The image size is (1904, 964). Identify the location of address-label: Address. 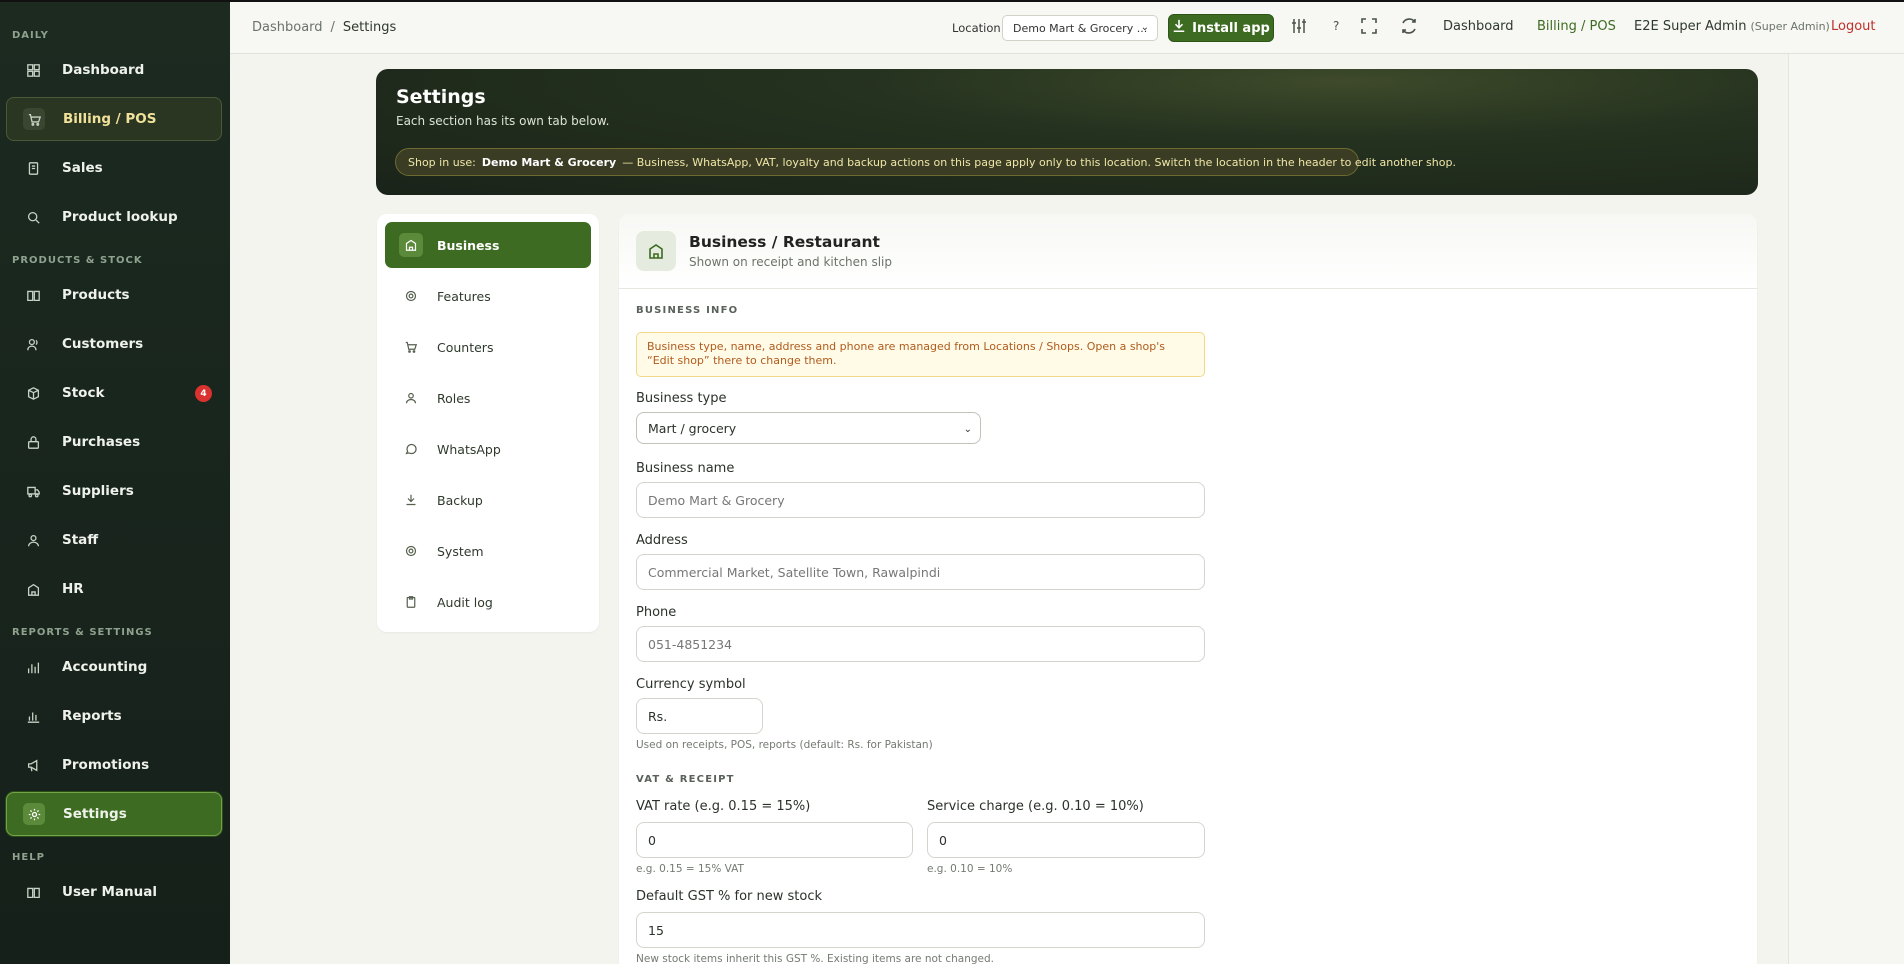
(662, 540).